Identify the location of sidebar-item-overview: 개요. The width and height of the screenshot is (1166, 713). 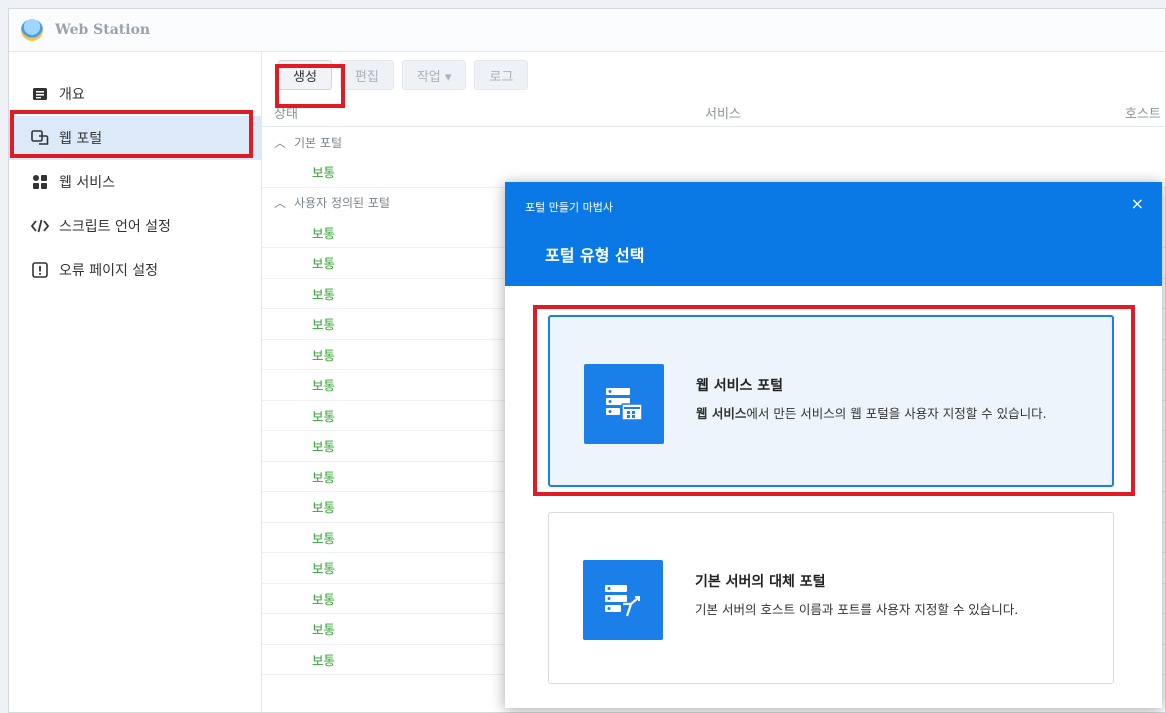
(135, 94).